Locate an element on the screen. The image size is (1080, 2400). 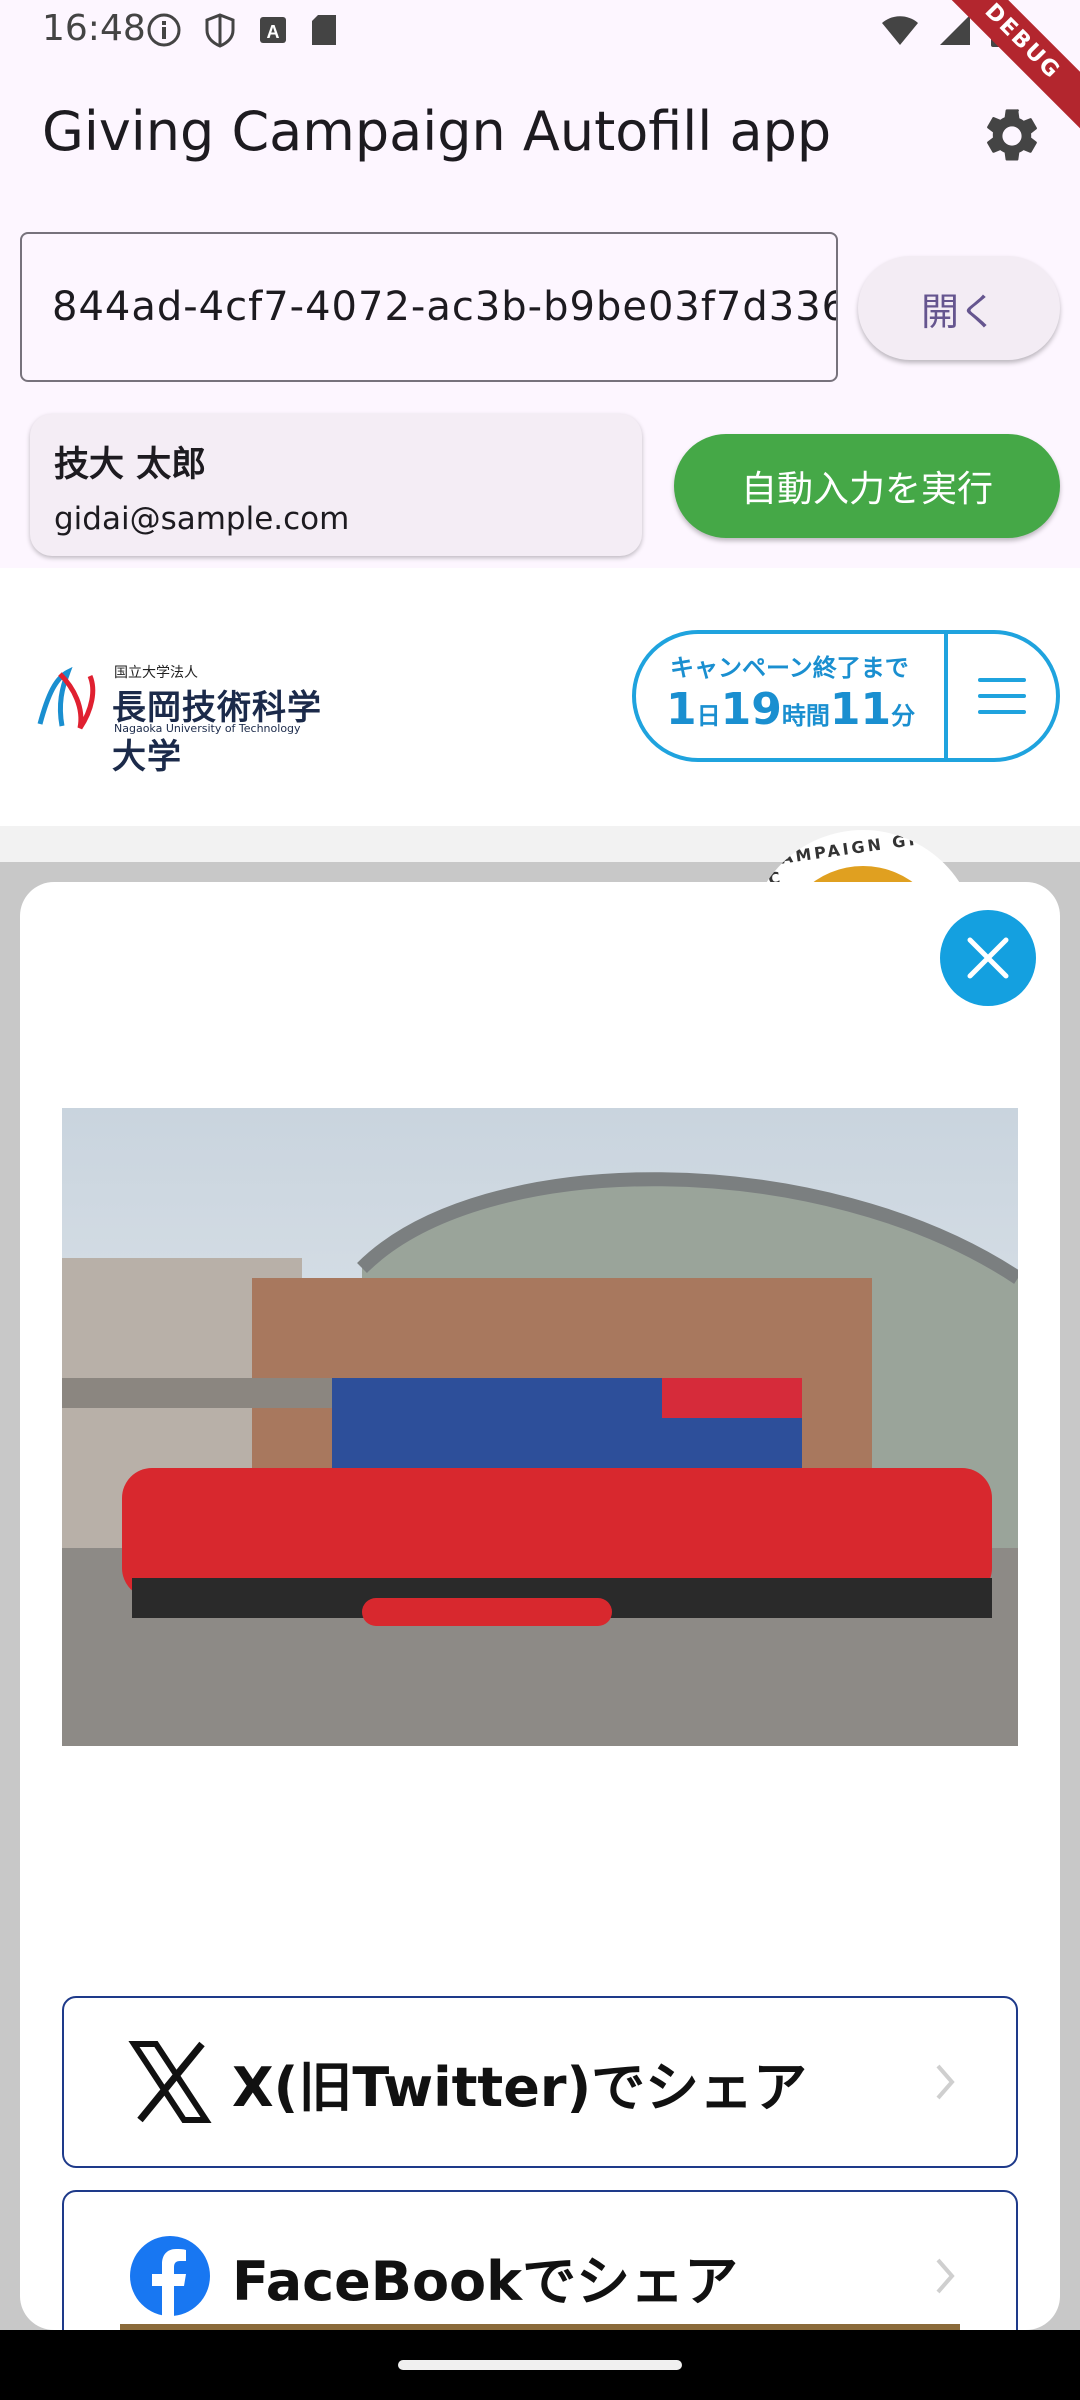
hamburger-icon is located at coordinates (1002, 696).